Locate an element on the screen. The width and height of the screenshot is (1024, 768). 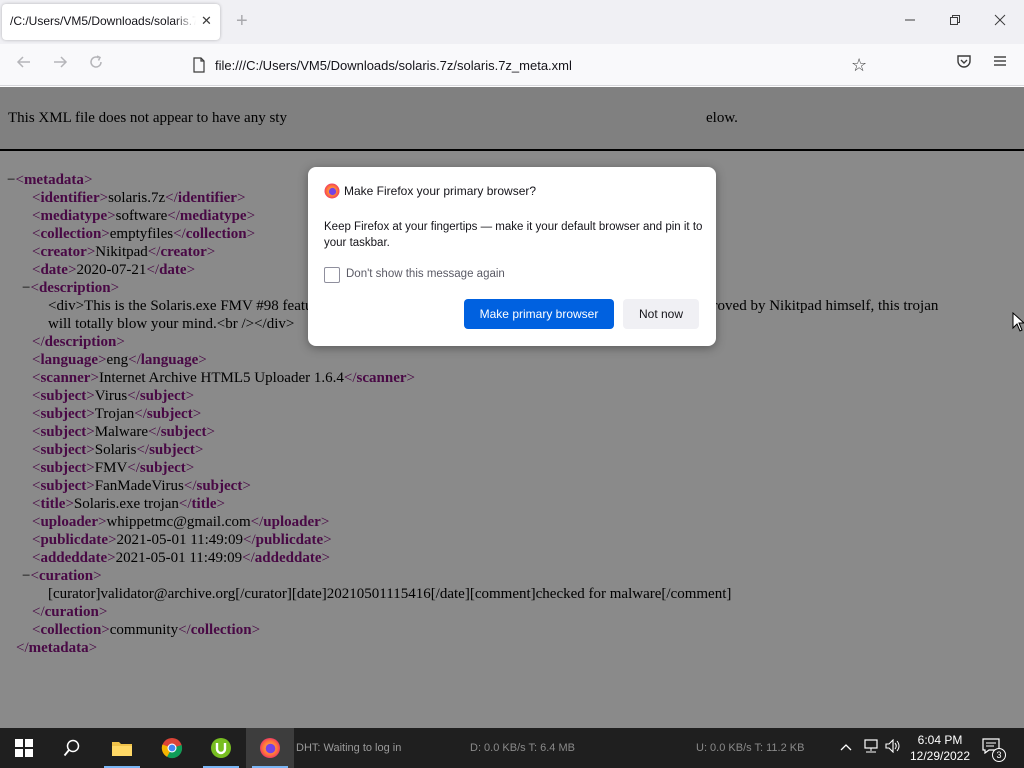
forward-button is located at coordinates (60, 65).